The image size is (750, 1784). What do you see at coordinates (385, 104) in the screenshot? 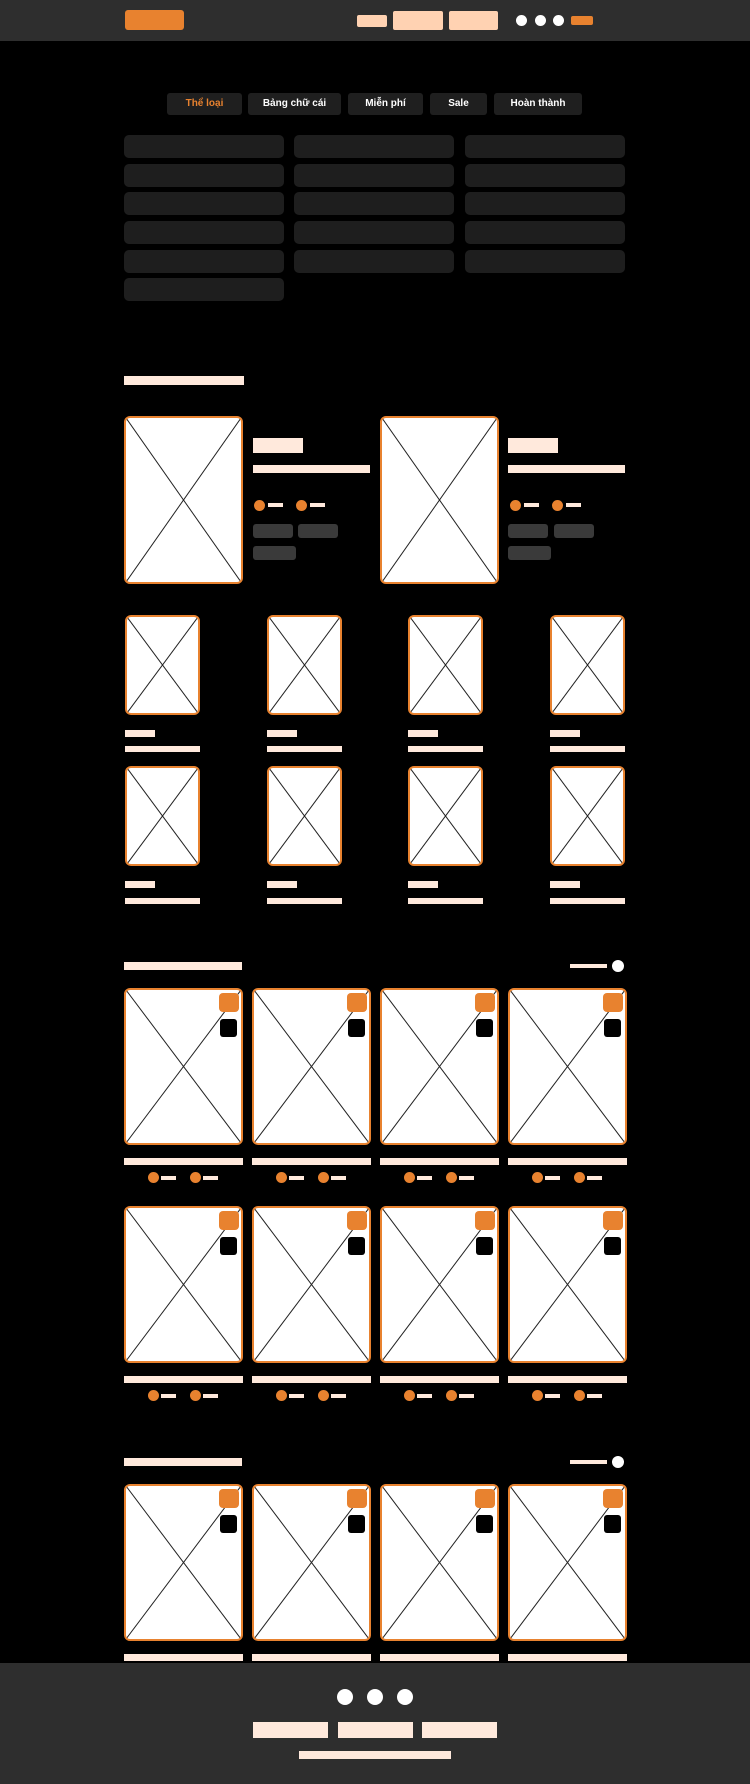
I see `tab-mien-phi: Miễn phí` at bounding box center [385, 104].